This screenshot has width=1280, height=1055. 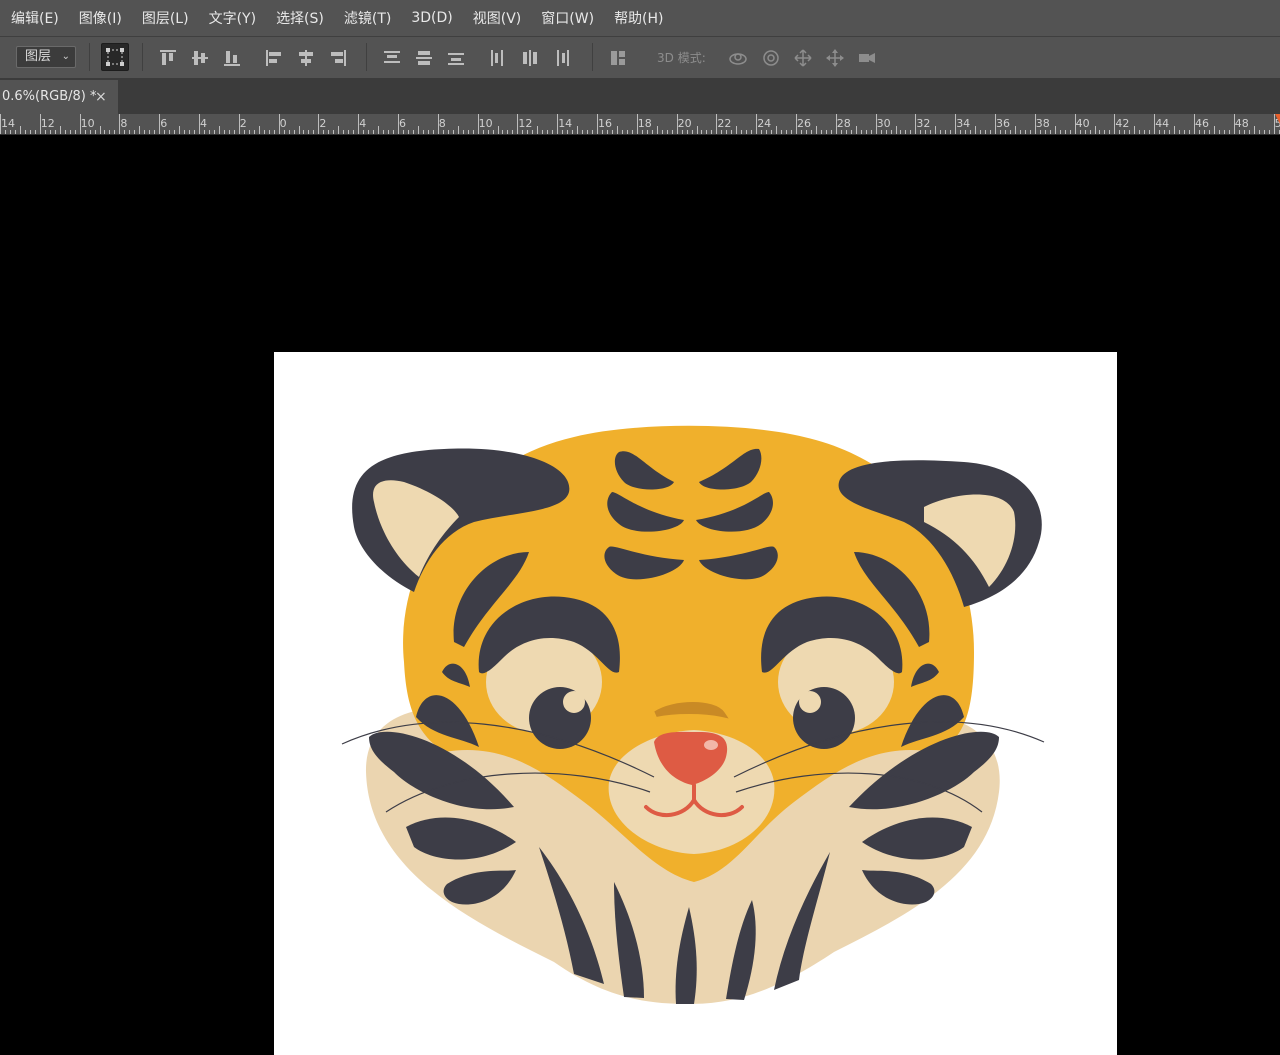 I want to click on document-tab-title: 0.6%(RGB/8) *, so click(x=49, y=96).